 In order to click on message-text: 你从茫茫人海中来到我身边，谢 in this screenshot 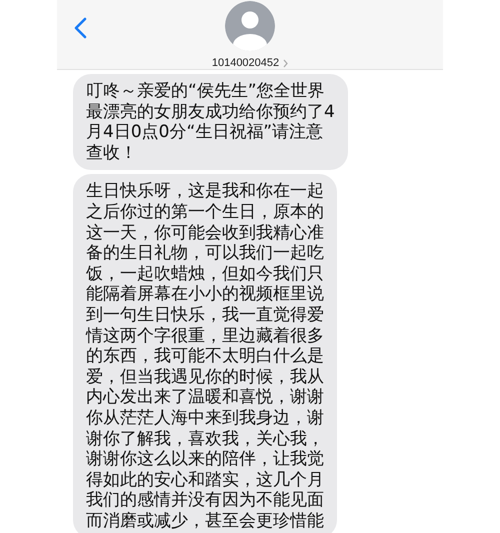, I will do `click(205, 418)`.